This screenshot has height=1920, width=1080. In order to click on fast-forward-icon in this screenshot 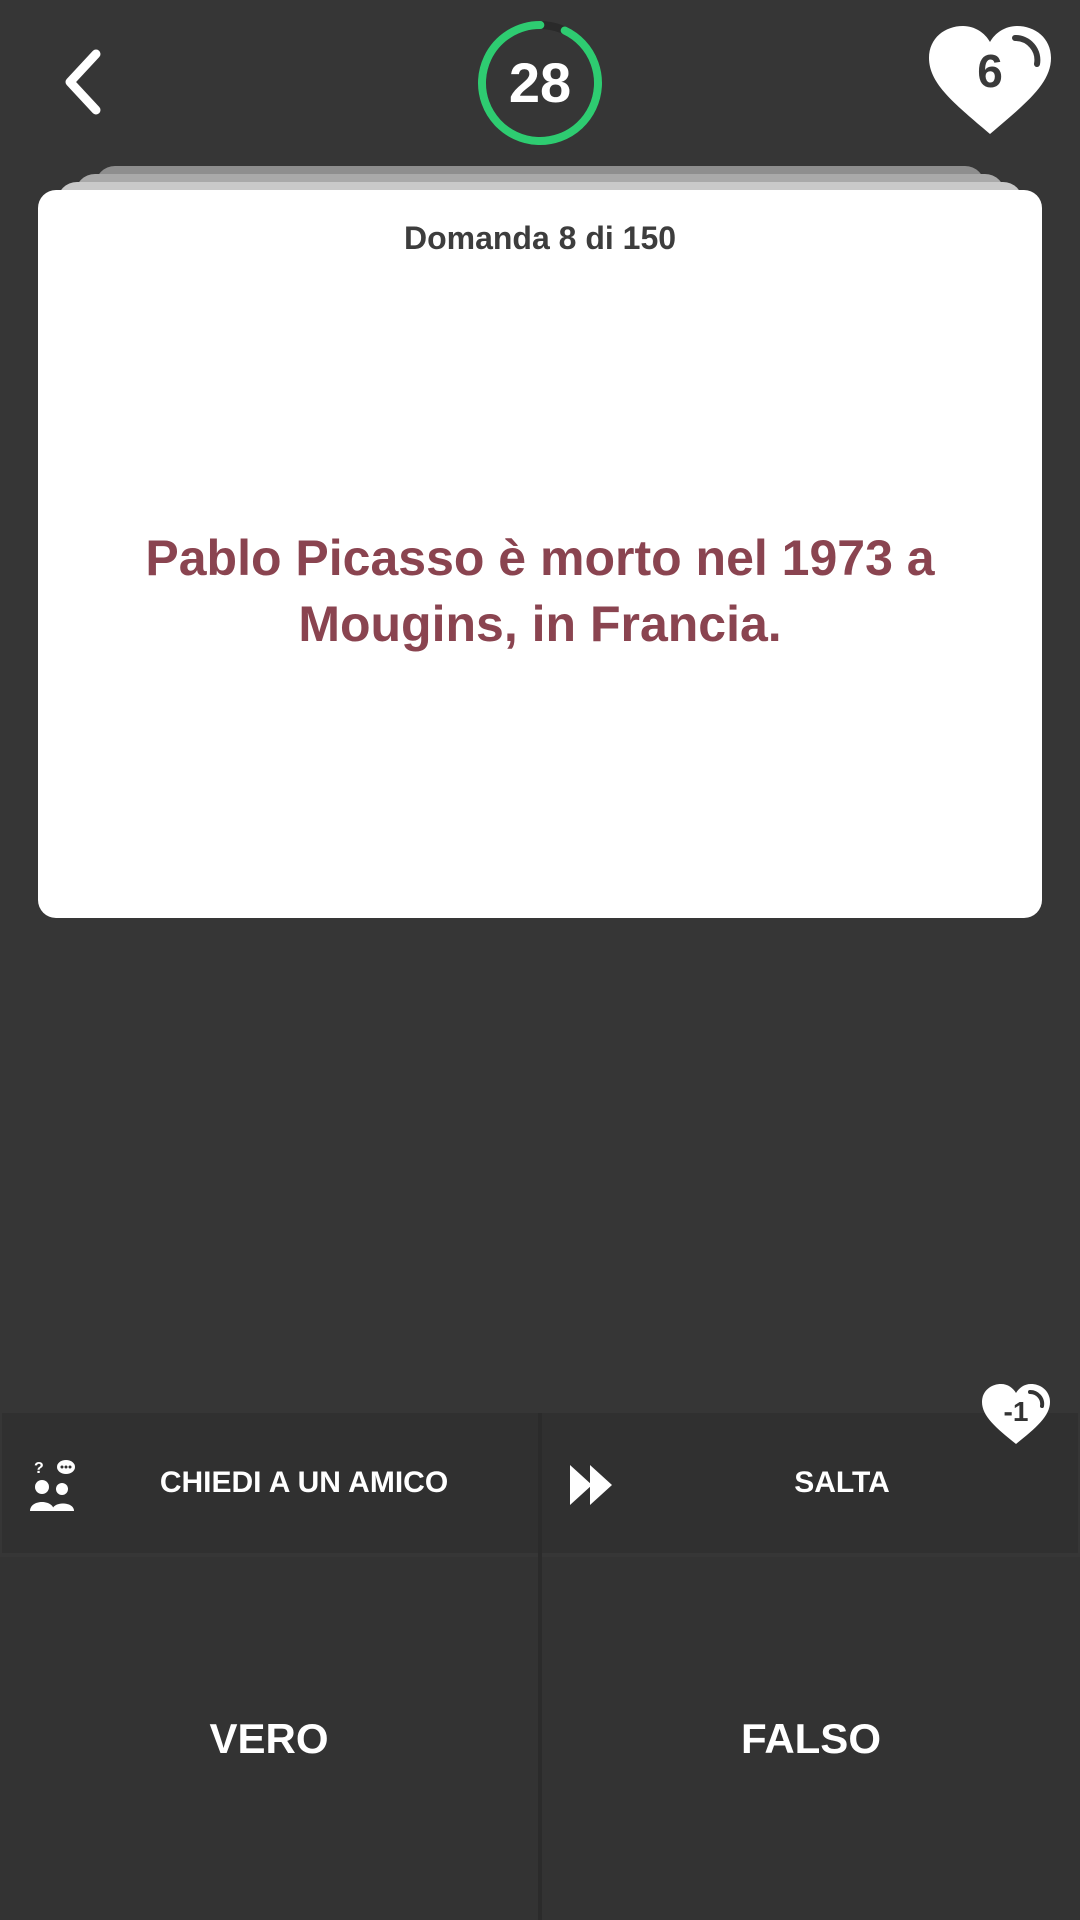, I will do `click(591, 1485)`.